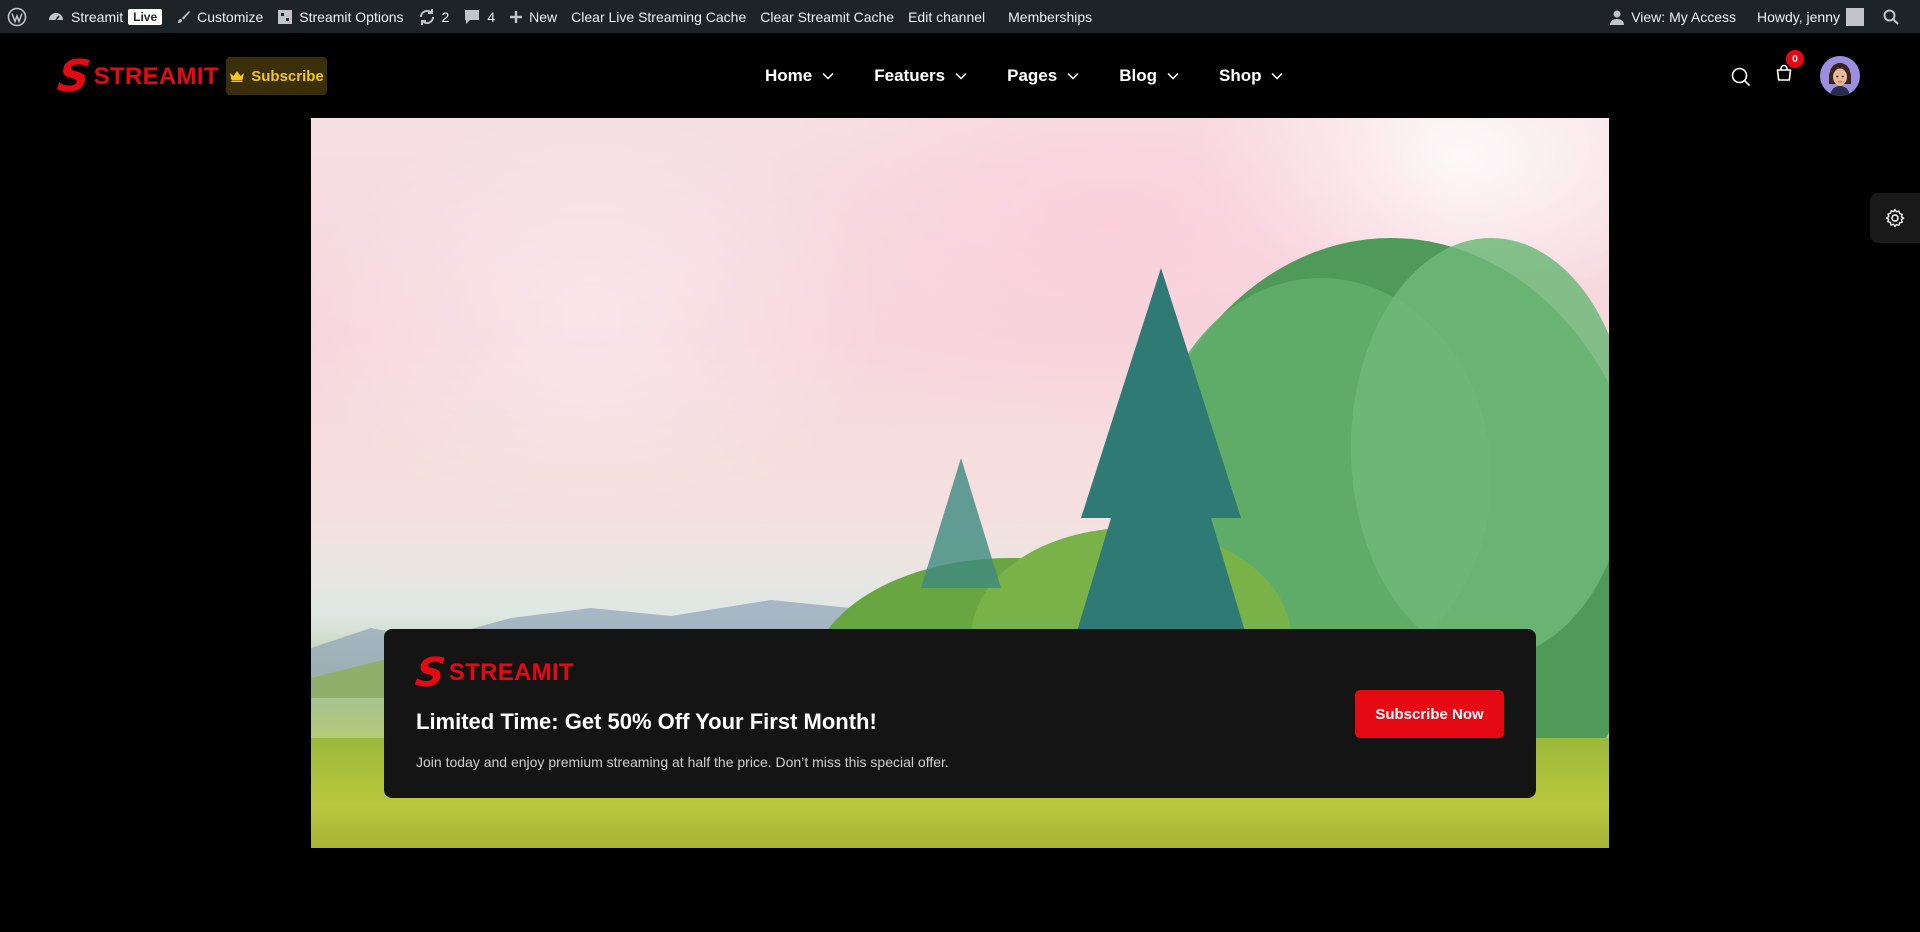 The image size is (1920, 932). What do you see at coordinates (184, 16) in the screenshot?
I see `brush-icon` at bounding box center [184, 16].